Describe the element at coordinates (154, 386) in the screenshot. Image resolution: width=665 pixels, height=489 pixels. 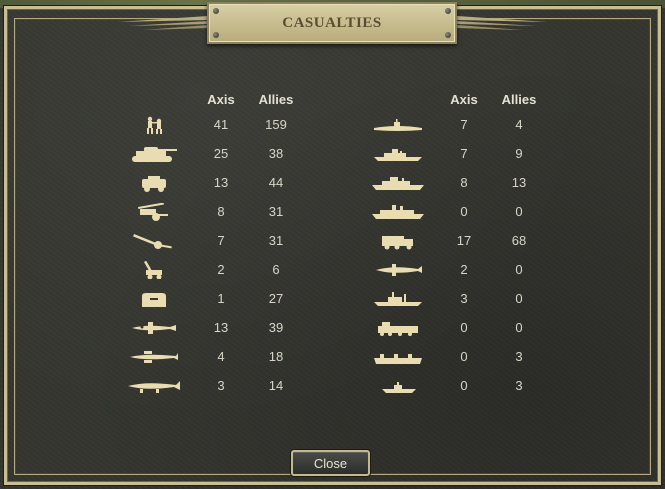
I see `strategic-bomber-icon` at that location.